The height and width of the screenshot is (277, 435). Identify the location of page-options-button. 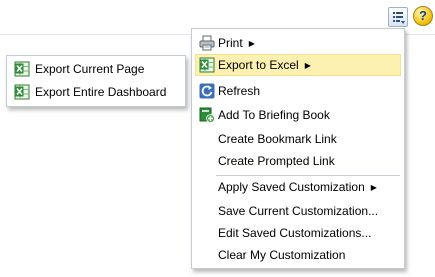
(398, 17).